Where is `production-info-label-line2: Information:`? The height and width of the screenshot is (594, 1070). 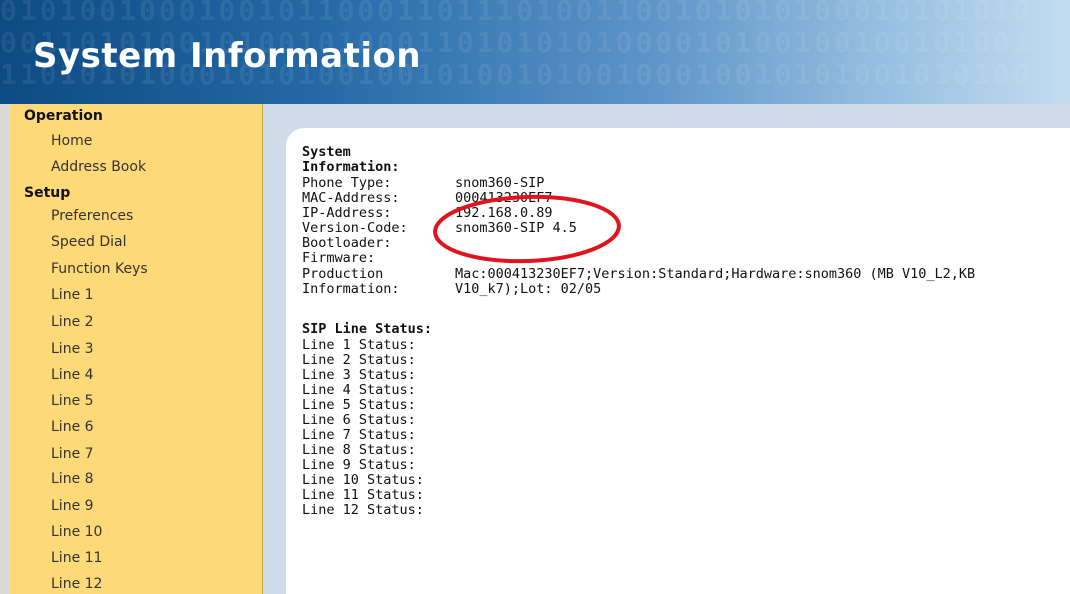 production-info-label-line2: Information: is located at coordinates (351, 289).